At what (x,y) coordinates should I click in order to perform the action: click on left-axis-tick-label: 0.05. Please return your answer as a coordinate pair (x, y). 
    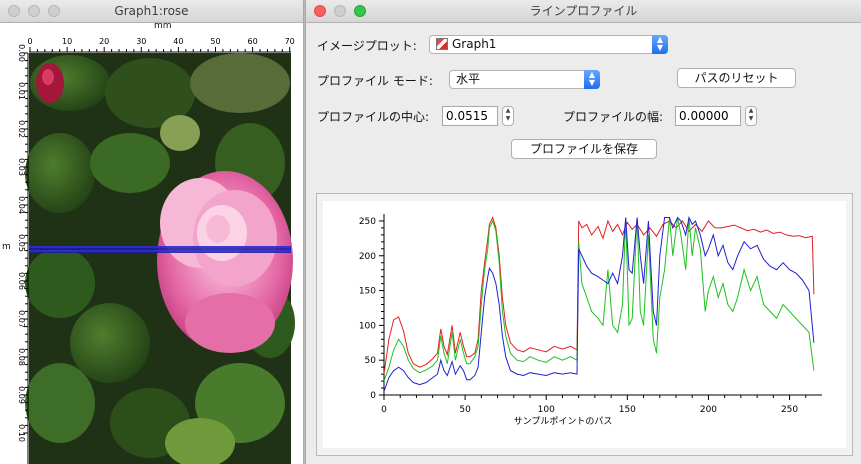
    Looking at the image, I should click on (21, 243).